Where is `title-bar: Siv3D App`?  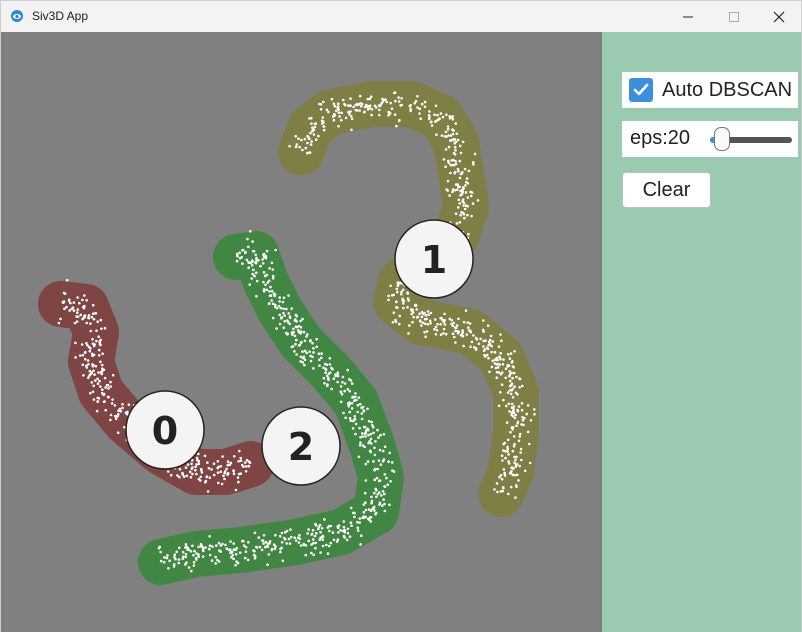 title-bar: Siv3D App is located at coordinates (401, 16).